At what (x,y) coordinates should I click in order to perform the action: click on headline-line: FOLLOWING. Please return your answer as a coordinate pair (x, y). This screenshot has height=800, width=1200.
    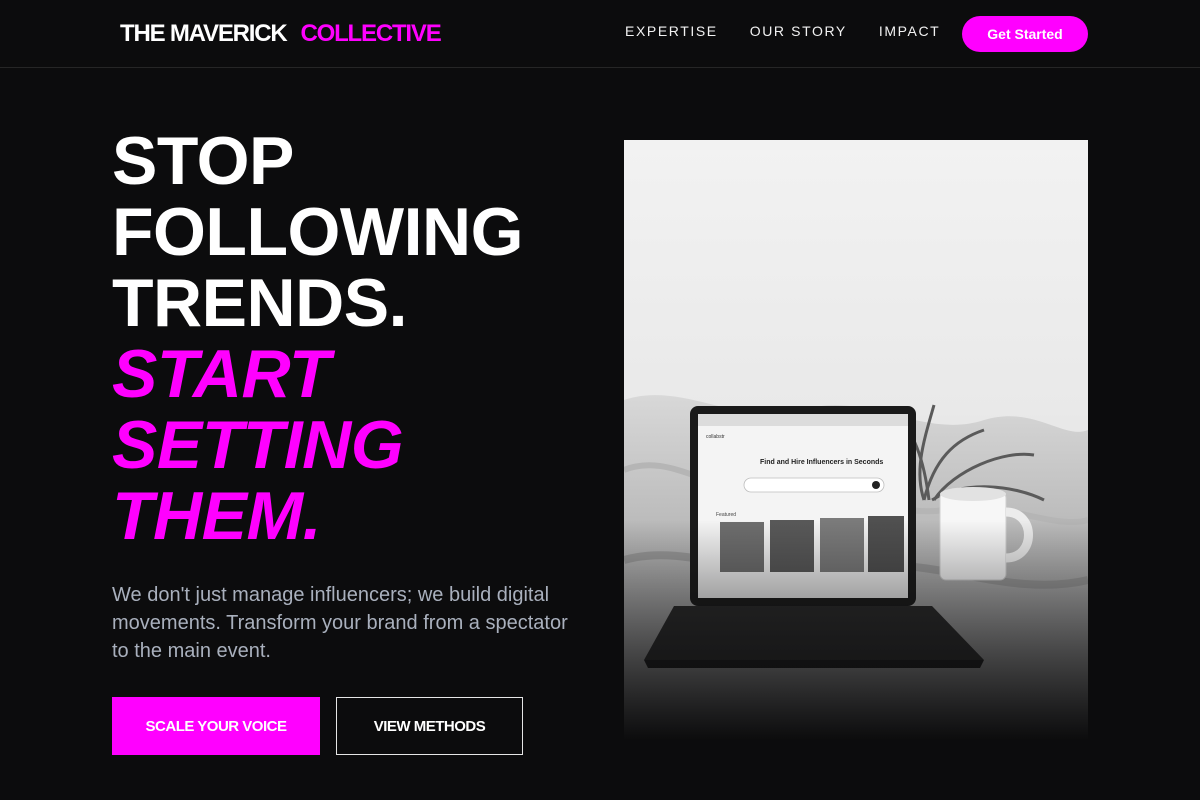
    Looking at the image, I should click on (317, 232).